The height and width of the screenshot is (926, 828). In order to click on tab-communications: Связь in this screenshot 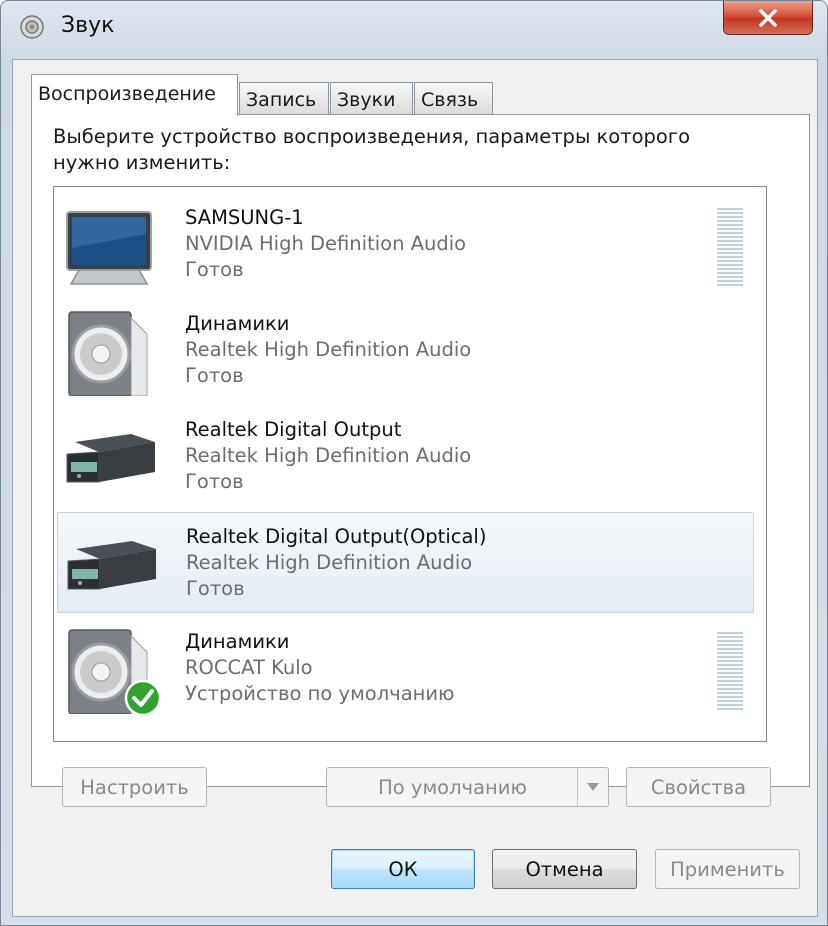, I will do `click(453, 98)`.